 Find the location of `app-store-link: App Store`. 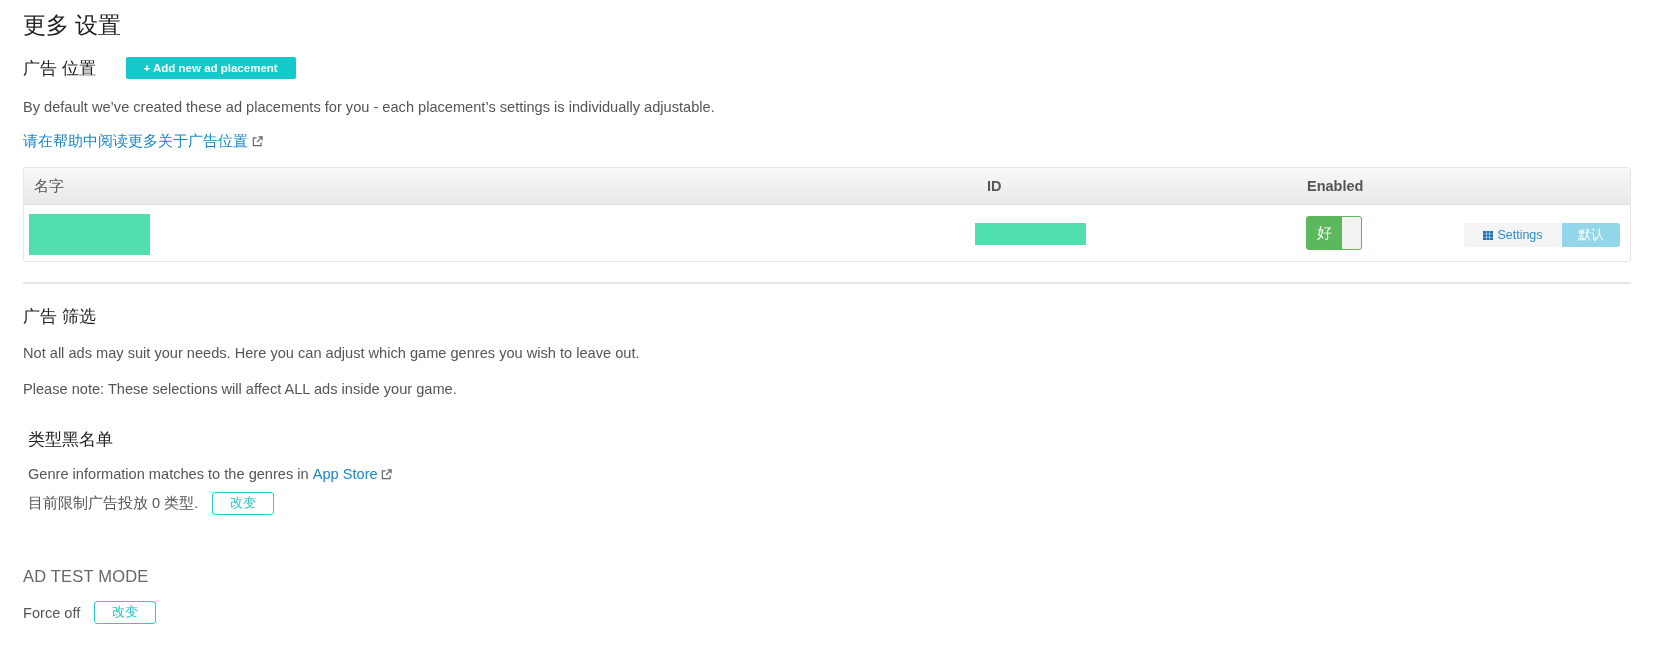

app-store-link: App Store is located at coordinates (352, 474).